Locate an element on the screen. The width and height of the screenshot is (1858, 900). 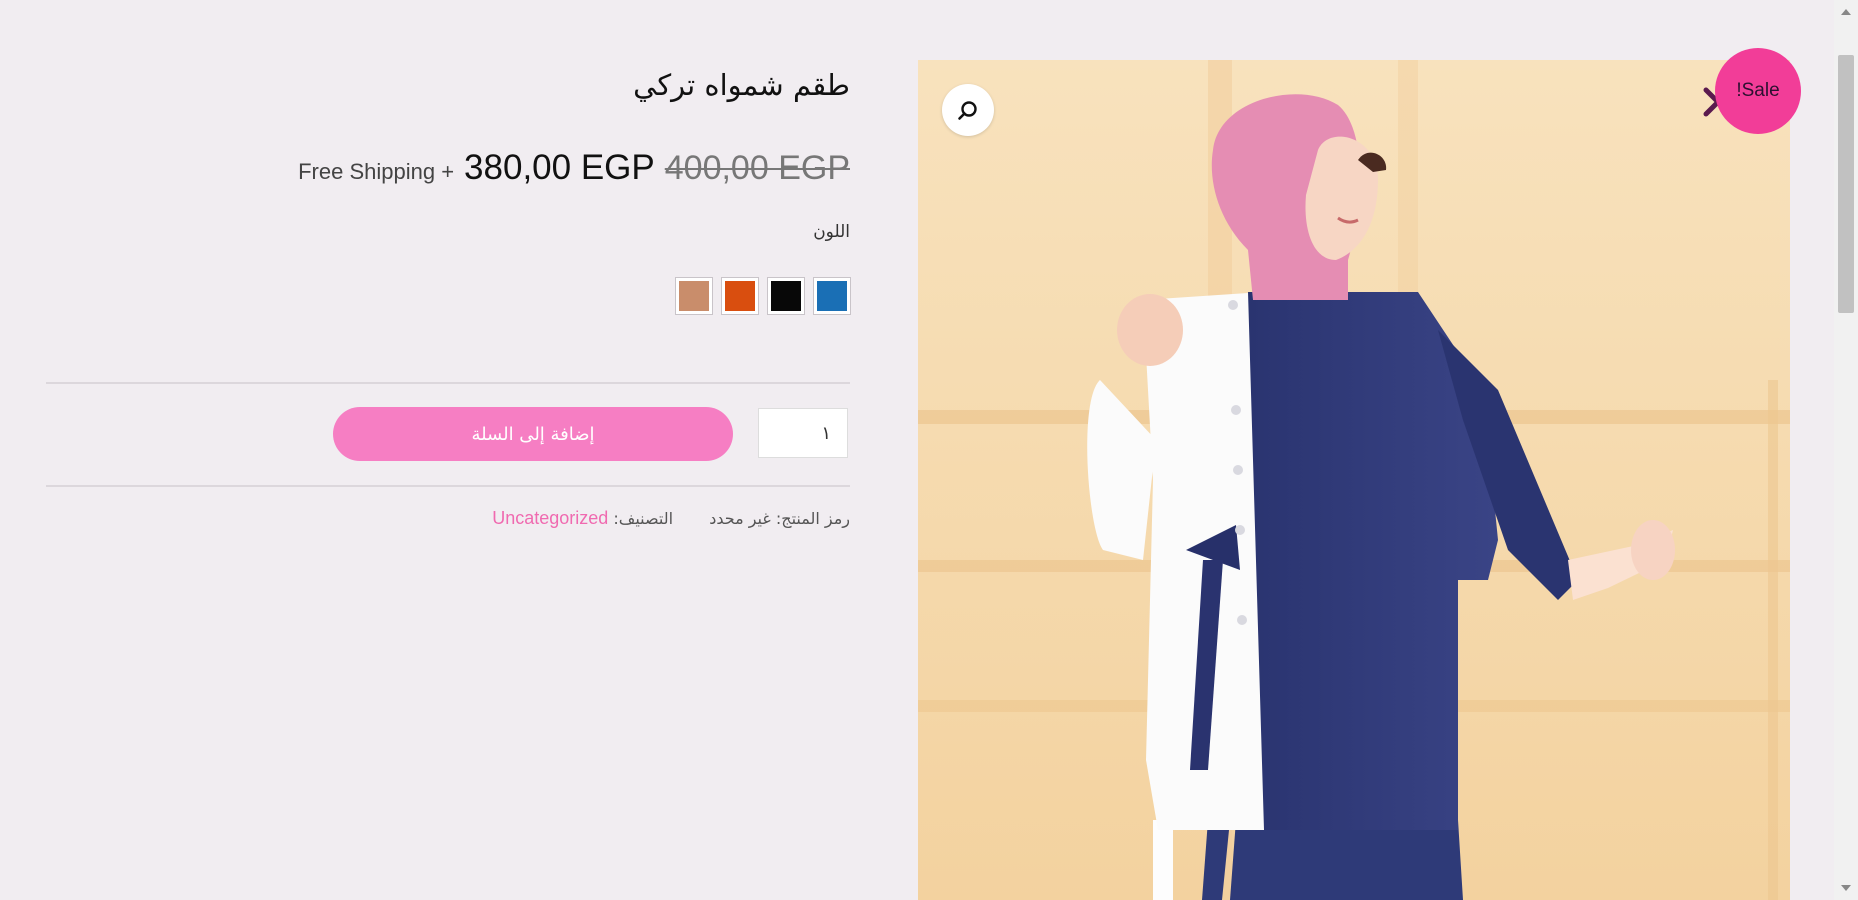
sku-label: رمز المنتج: is located at coordinates (812, 518).